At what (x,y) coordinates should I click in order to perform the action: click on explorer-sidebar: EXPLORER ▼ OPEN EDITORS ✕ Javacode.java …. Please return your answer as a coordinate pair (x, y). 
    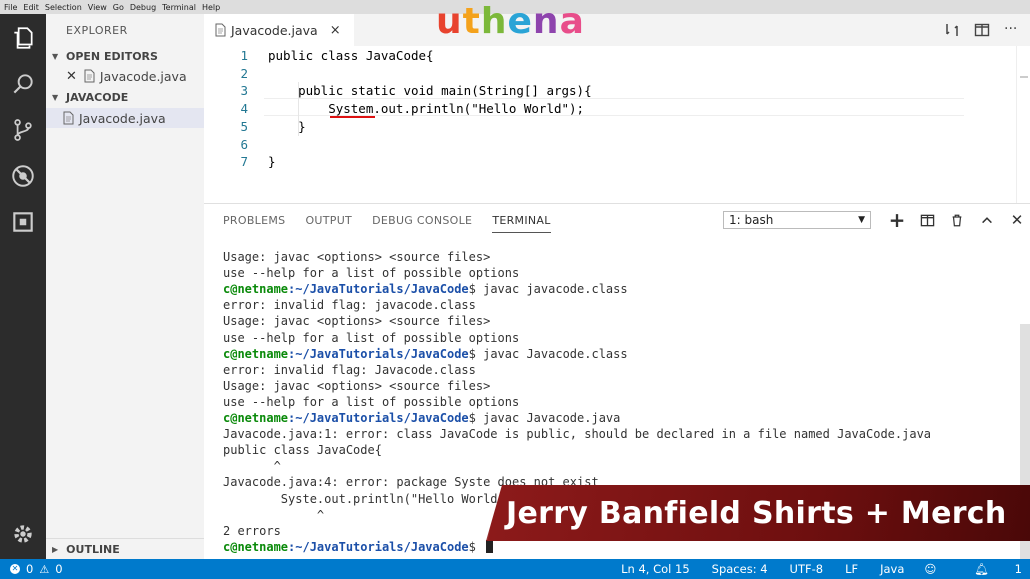
    Looking at the image, I should click on (125, 286).